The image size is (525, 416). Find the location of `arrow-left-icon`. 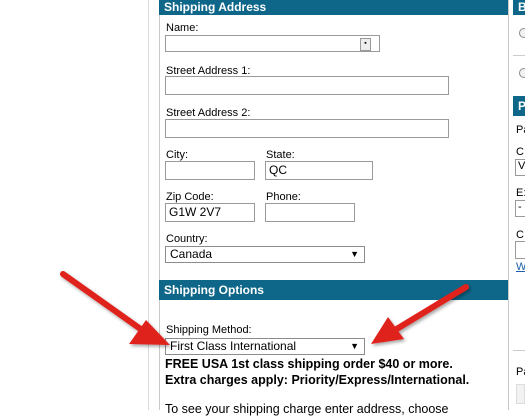

arrow-left-icon is located at coordinates (115, 308).